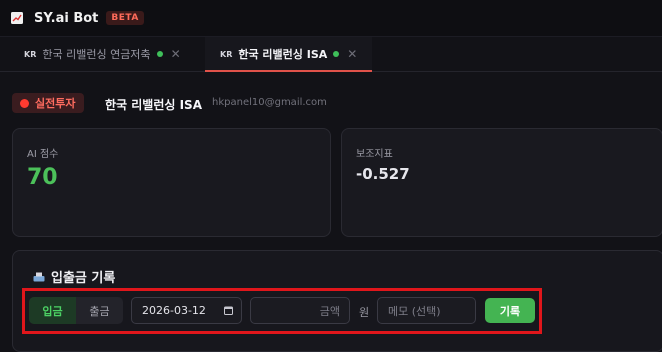 The width and height of the screenshot is (662, 352). What do you see at coordinates (329, 311) in the screenshot?
I see `amount-placeholder: 금액` at bounding box center [329, 311].